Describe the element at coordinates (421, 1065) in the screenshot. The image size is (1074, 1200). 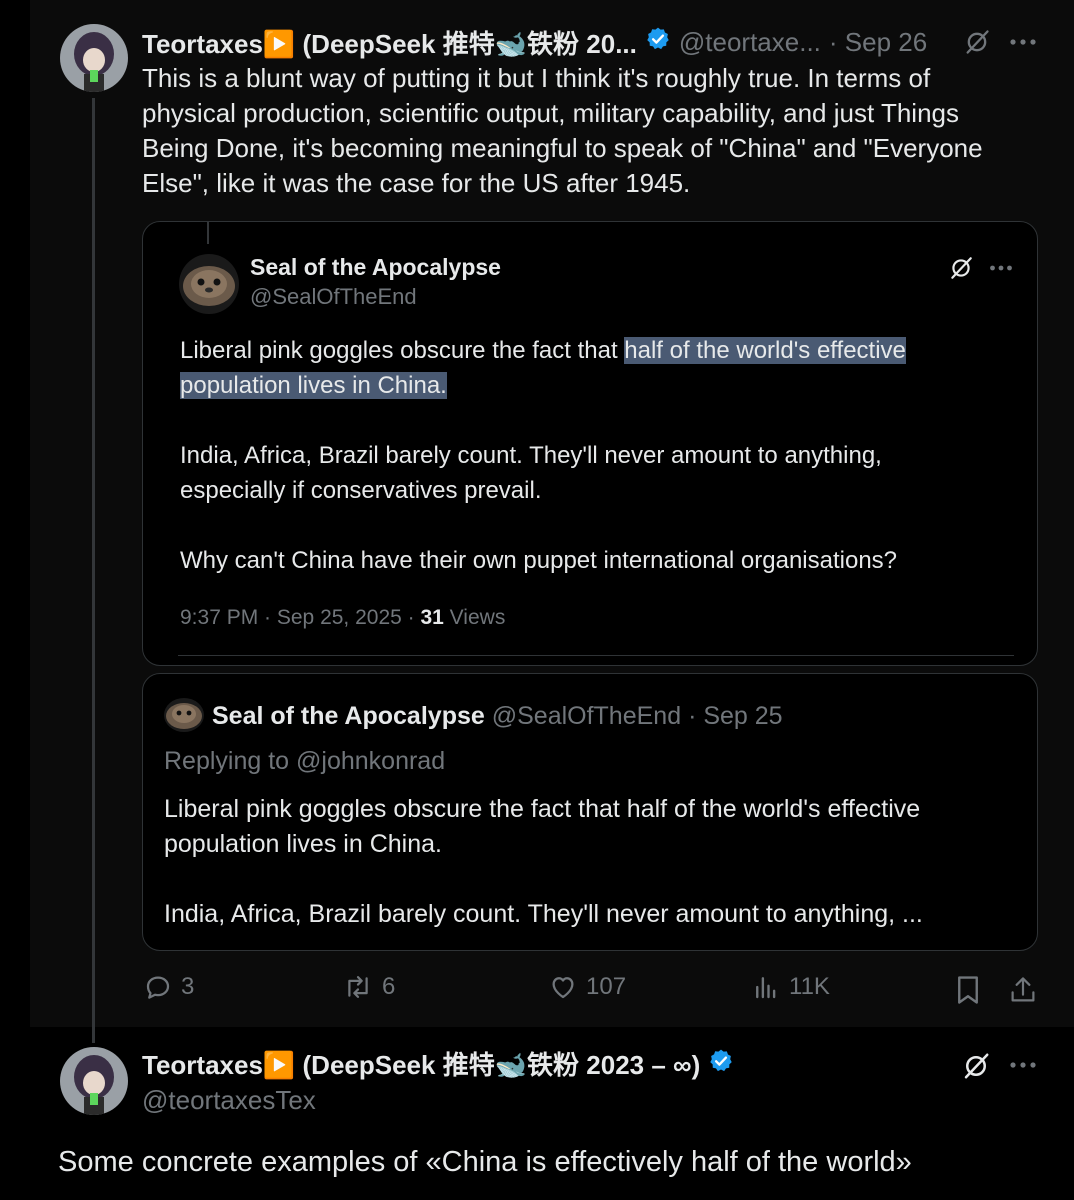
I see `display-name: Teortaxes▶️ (DeepSeek 推特🐋铁粉 2023 – ∞)` at that location.